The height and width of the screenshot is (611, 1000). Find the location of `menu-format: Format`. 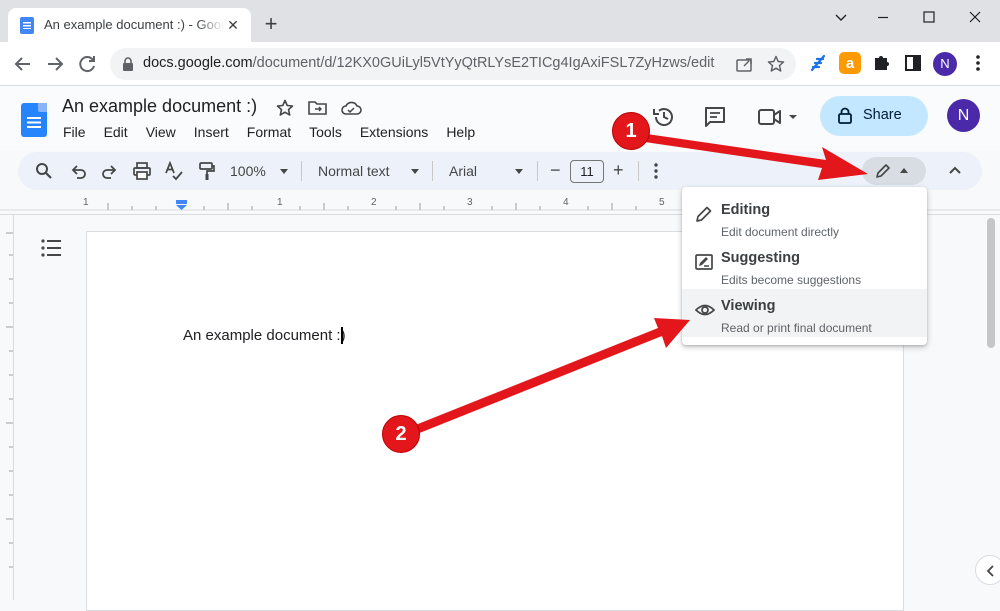

menu-format: Format is located at coordinates (269, 134).